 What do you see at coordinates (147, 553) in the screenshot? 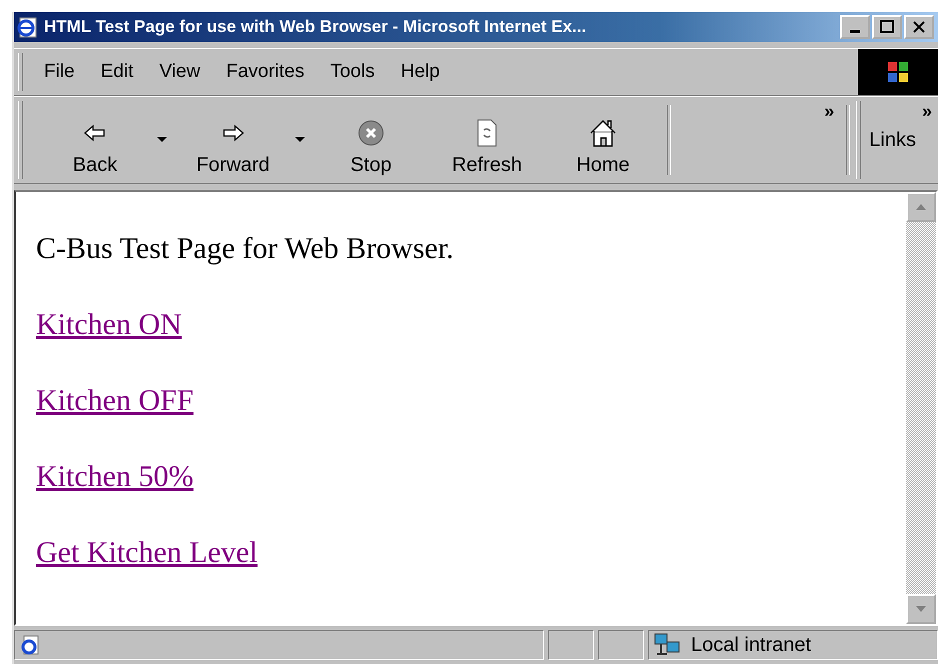
I see `page-link: Get Kitchen Level` at bounding box center [147, 553].